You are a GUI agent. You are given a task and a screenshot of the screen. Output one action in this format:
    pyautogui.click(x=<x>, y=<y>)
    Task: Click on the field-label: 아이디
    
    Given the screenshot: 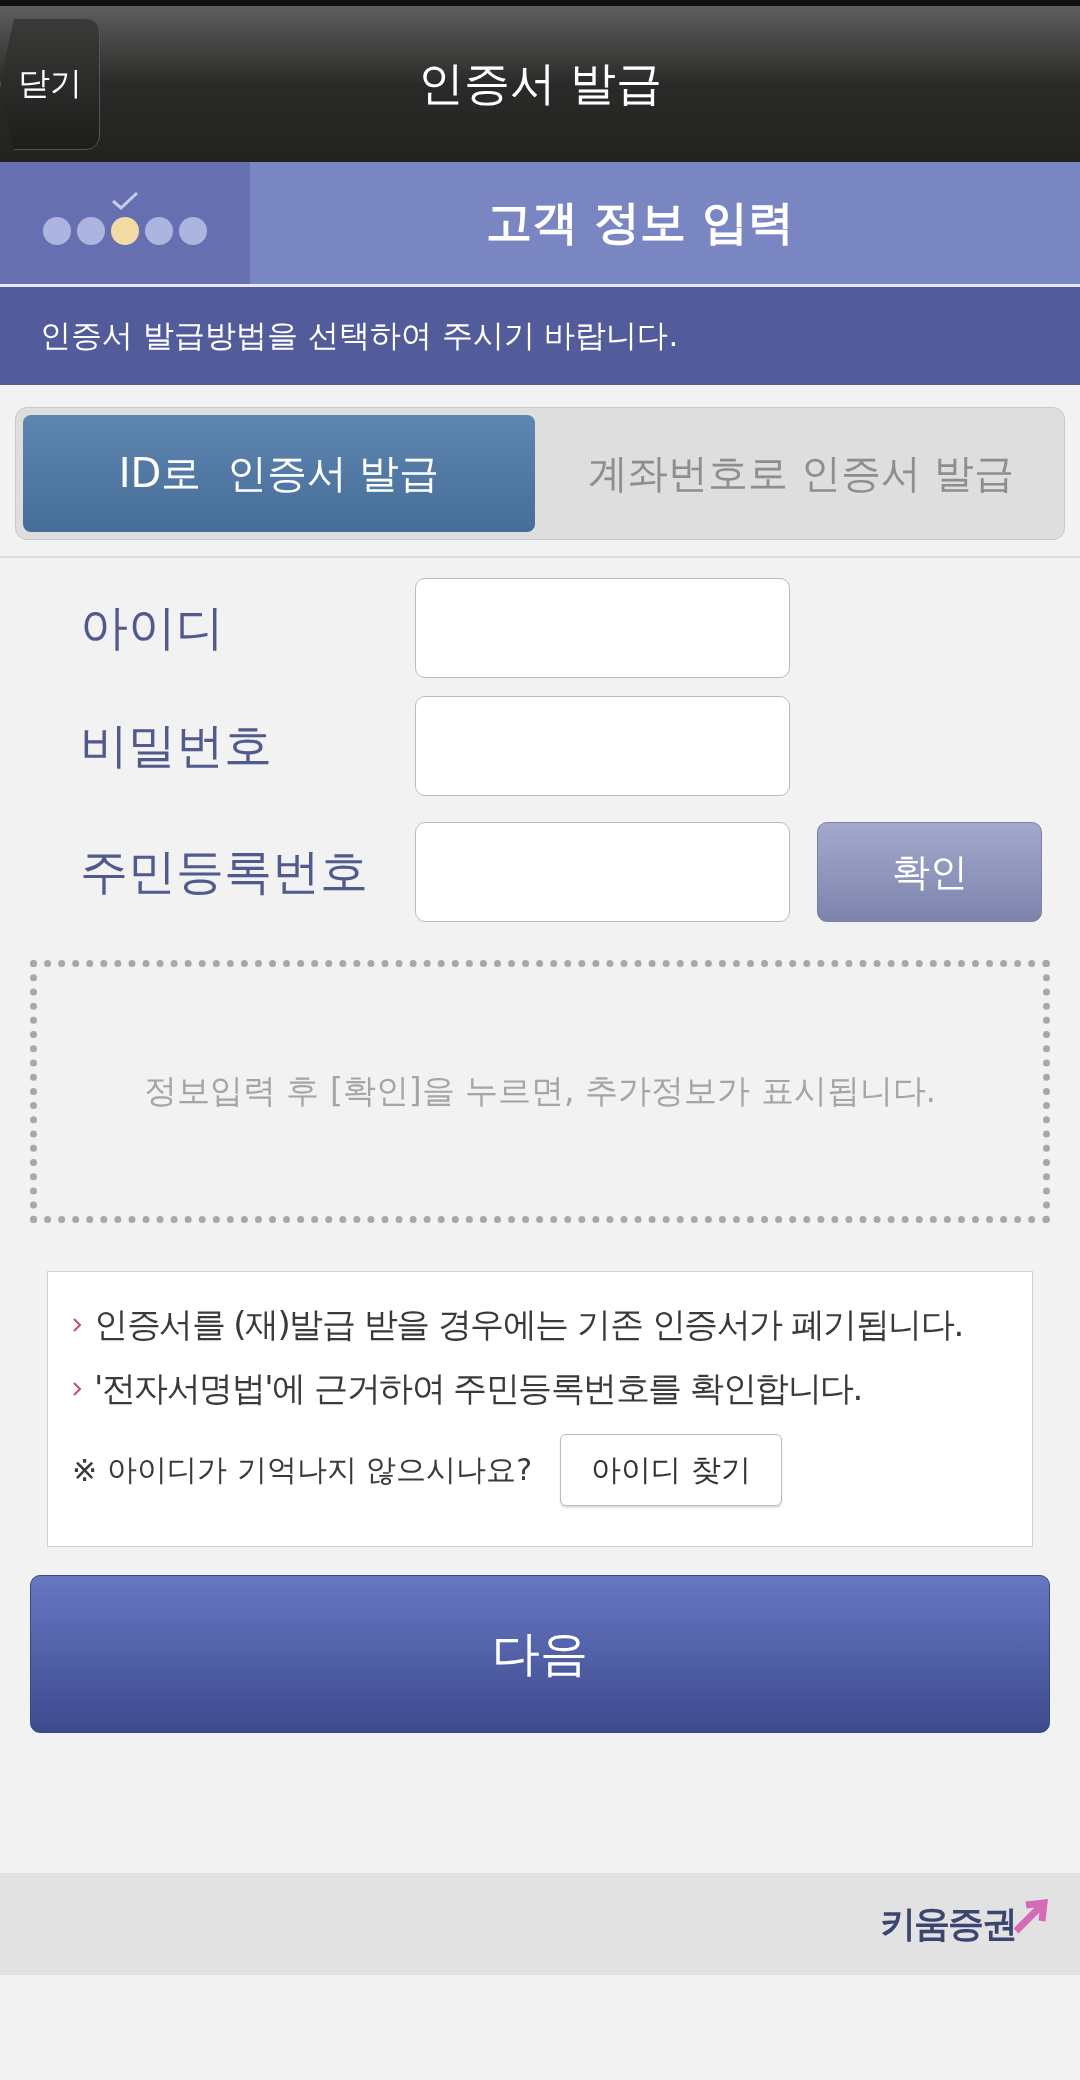 What is the action you would take?
    pyautogui.click(x=152, y=627)
    